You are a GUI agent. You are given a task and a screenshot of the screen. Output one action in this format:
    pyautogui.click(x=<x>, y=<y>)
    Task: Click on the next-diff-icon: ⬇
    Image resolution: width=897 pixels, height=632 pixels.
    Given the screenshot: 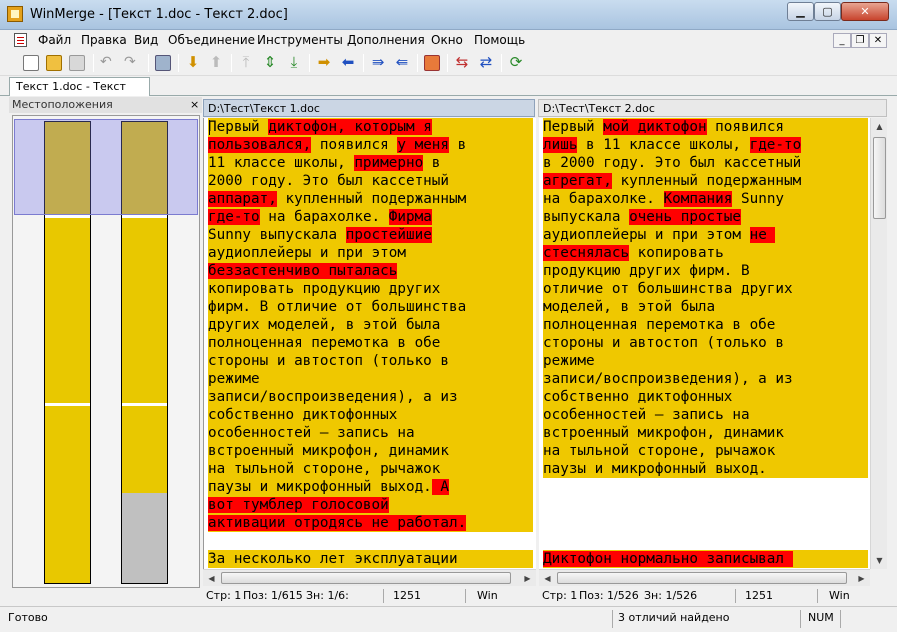 What is the action you would take?
    pyautogui.click(x=193, y=63)
    